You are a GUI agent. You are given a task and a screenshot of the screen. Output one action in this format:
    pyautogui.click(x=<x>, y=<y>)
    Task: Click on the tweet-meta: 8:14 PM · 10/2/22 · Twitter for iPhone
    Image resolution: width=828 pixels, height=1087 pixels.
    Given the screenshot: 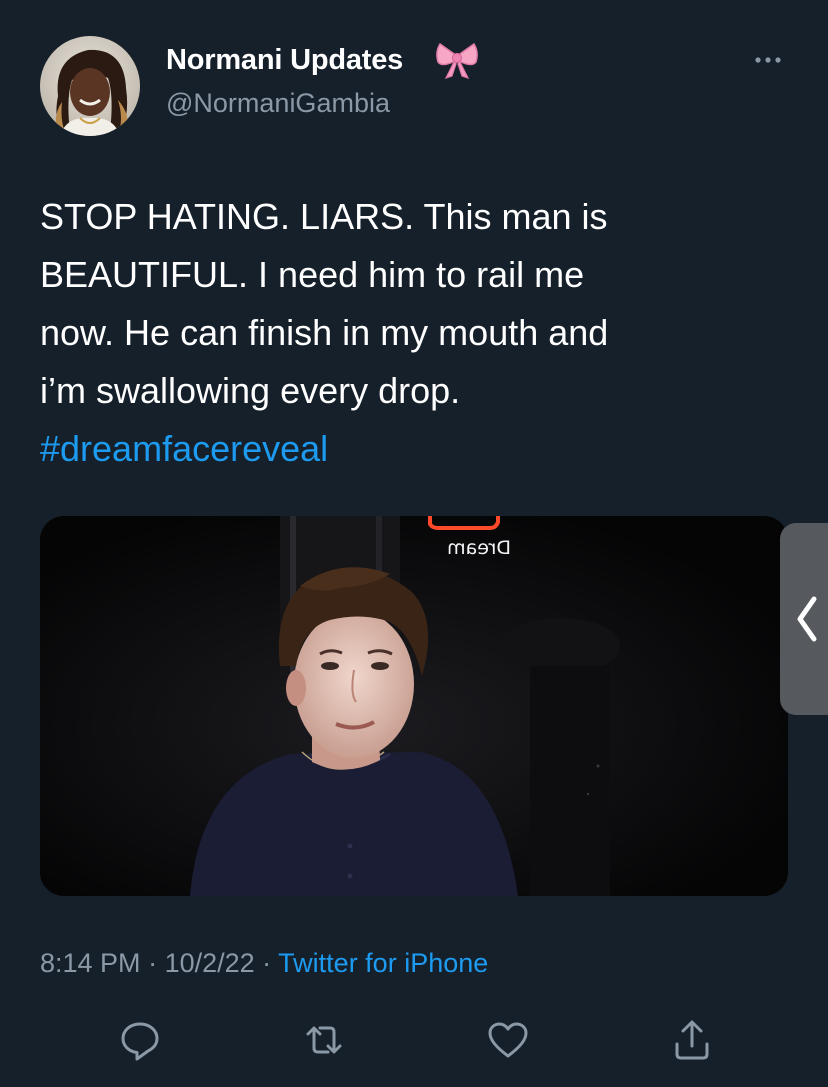 What is the action you would take?
    pyautogui.click(x=264, y=963)
    